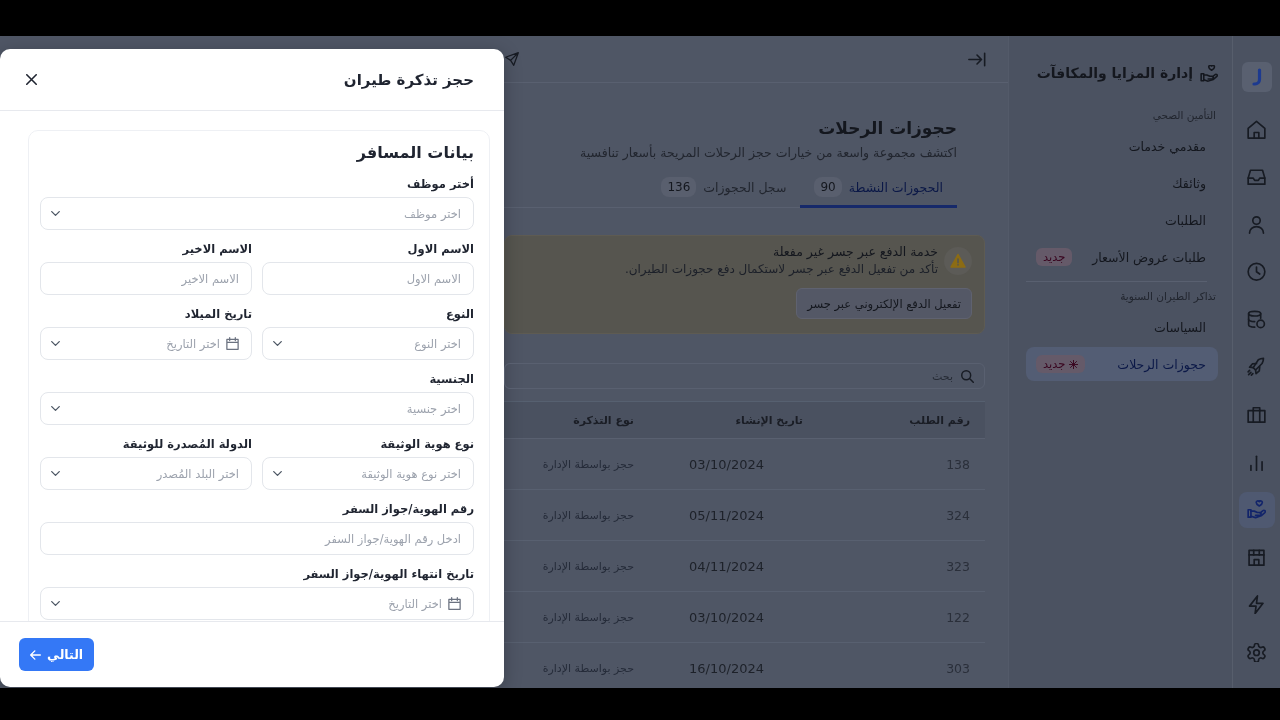 The height and width of the screenshot is (720, 1280). What do you see at coordinates (146, 473) in the screenshot?
I see `select-field: اختر البلد المُصدر` at bounding box center [146, 473].